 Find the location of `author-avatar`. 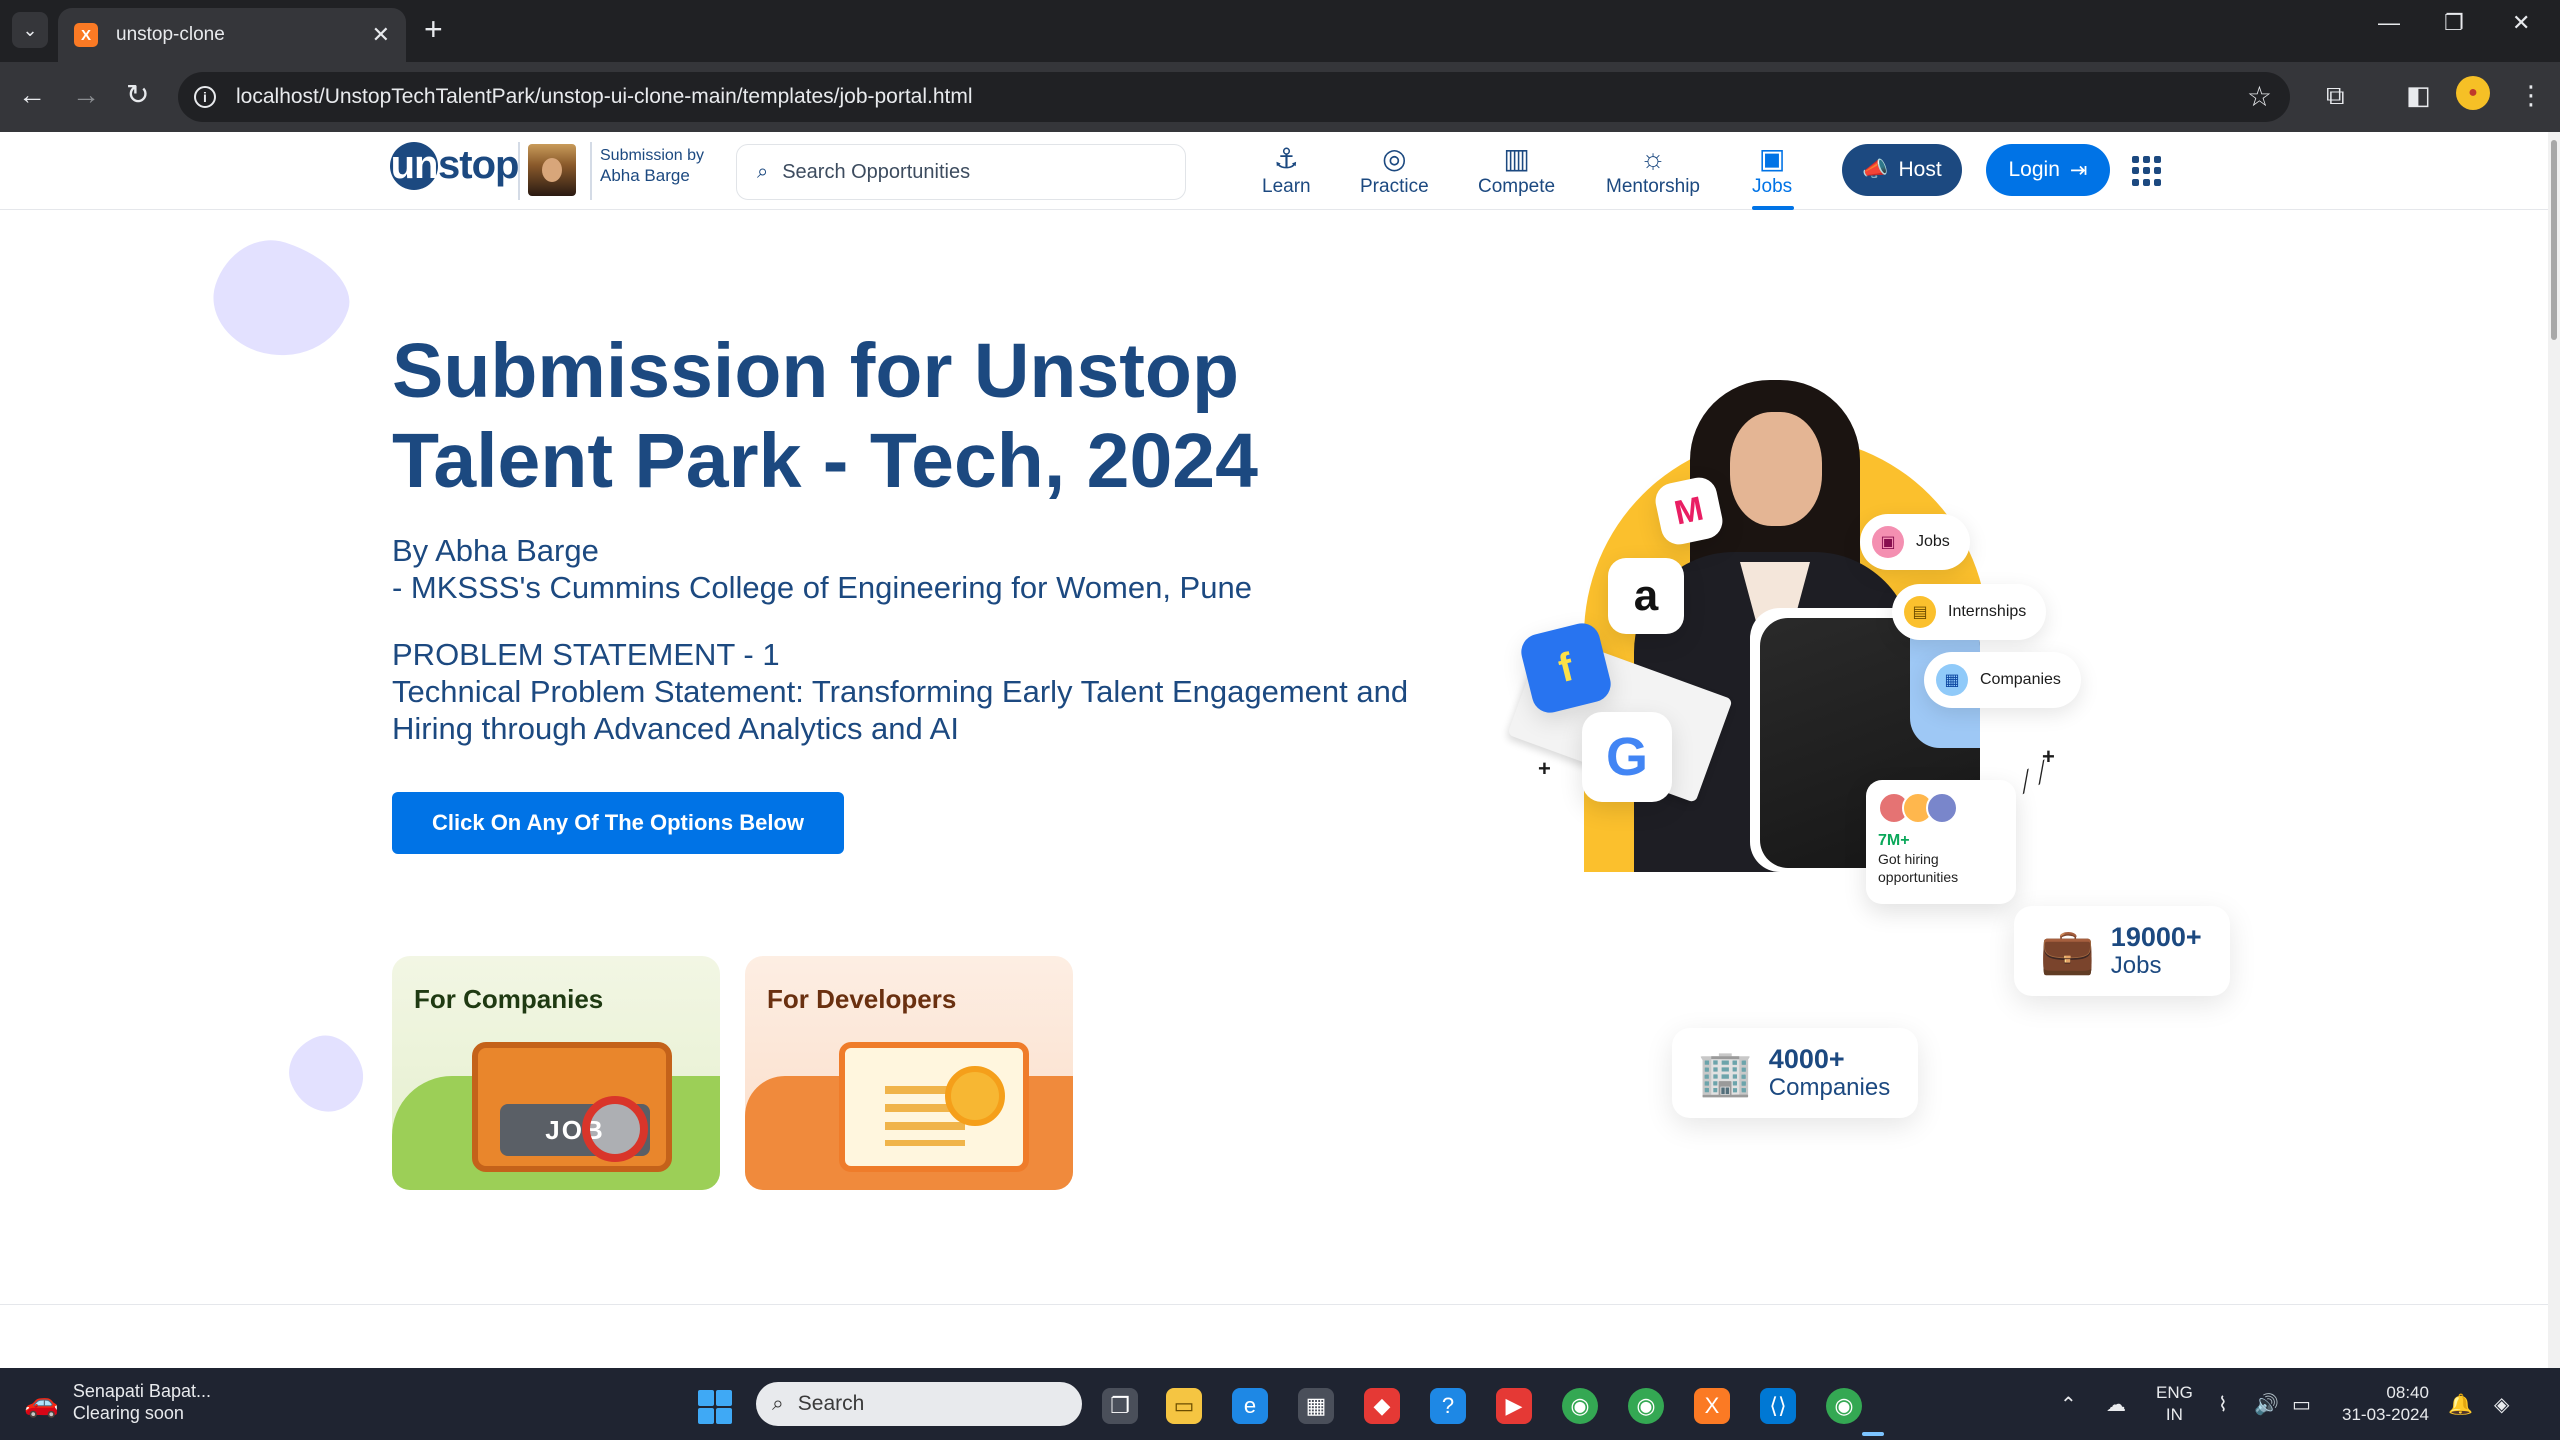

author-avatar is located at coordinates (552, 170).